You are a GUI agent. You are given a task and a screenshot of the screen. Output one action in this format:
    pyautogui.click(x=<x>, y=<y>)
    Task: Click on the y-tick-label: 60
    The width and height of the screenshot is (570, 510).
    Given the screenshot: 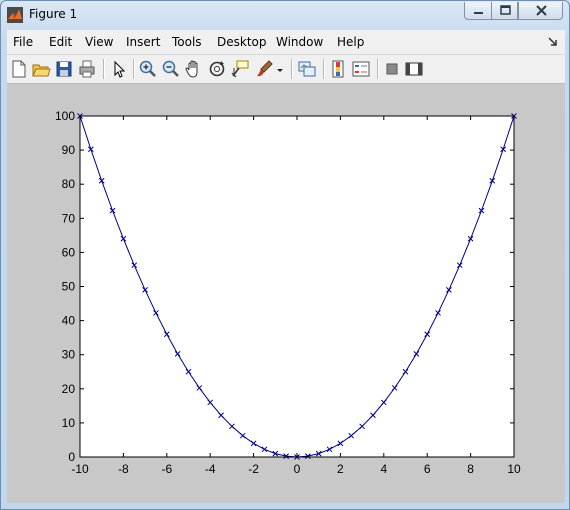 What is the action you would take?
    pyautogui.click(x=69, y=252)
    